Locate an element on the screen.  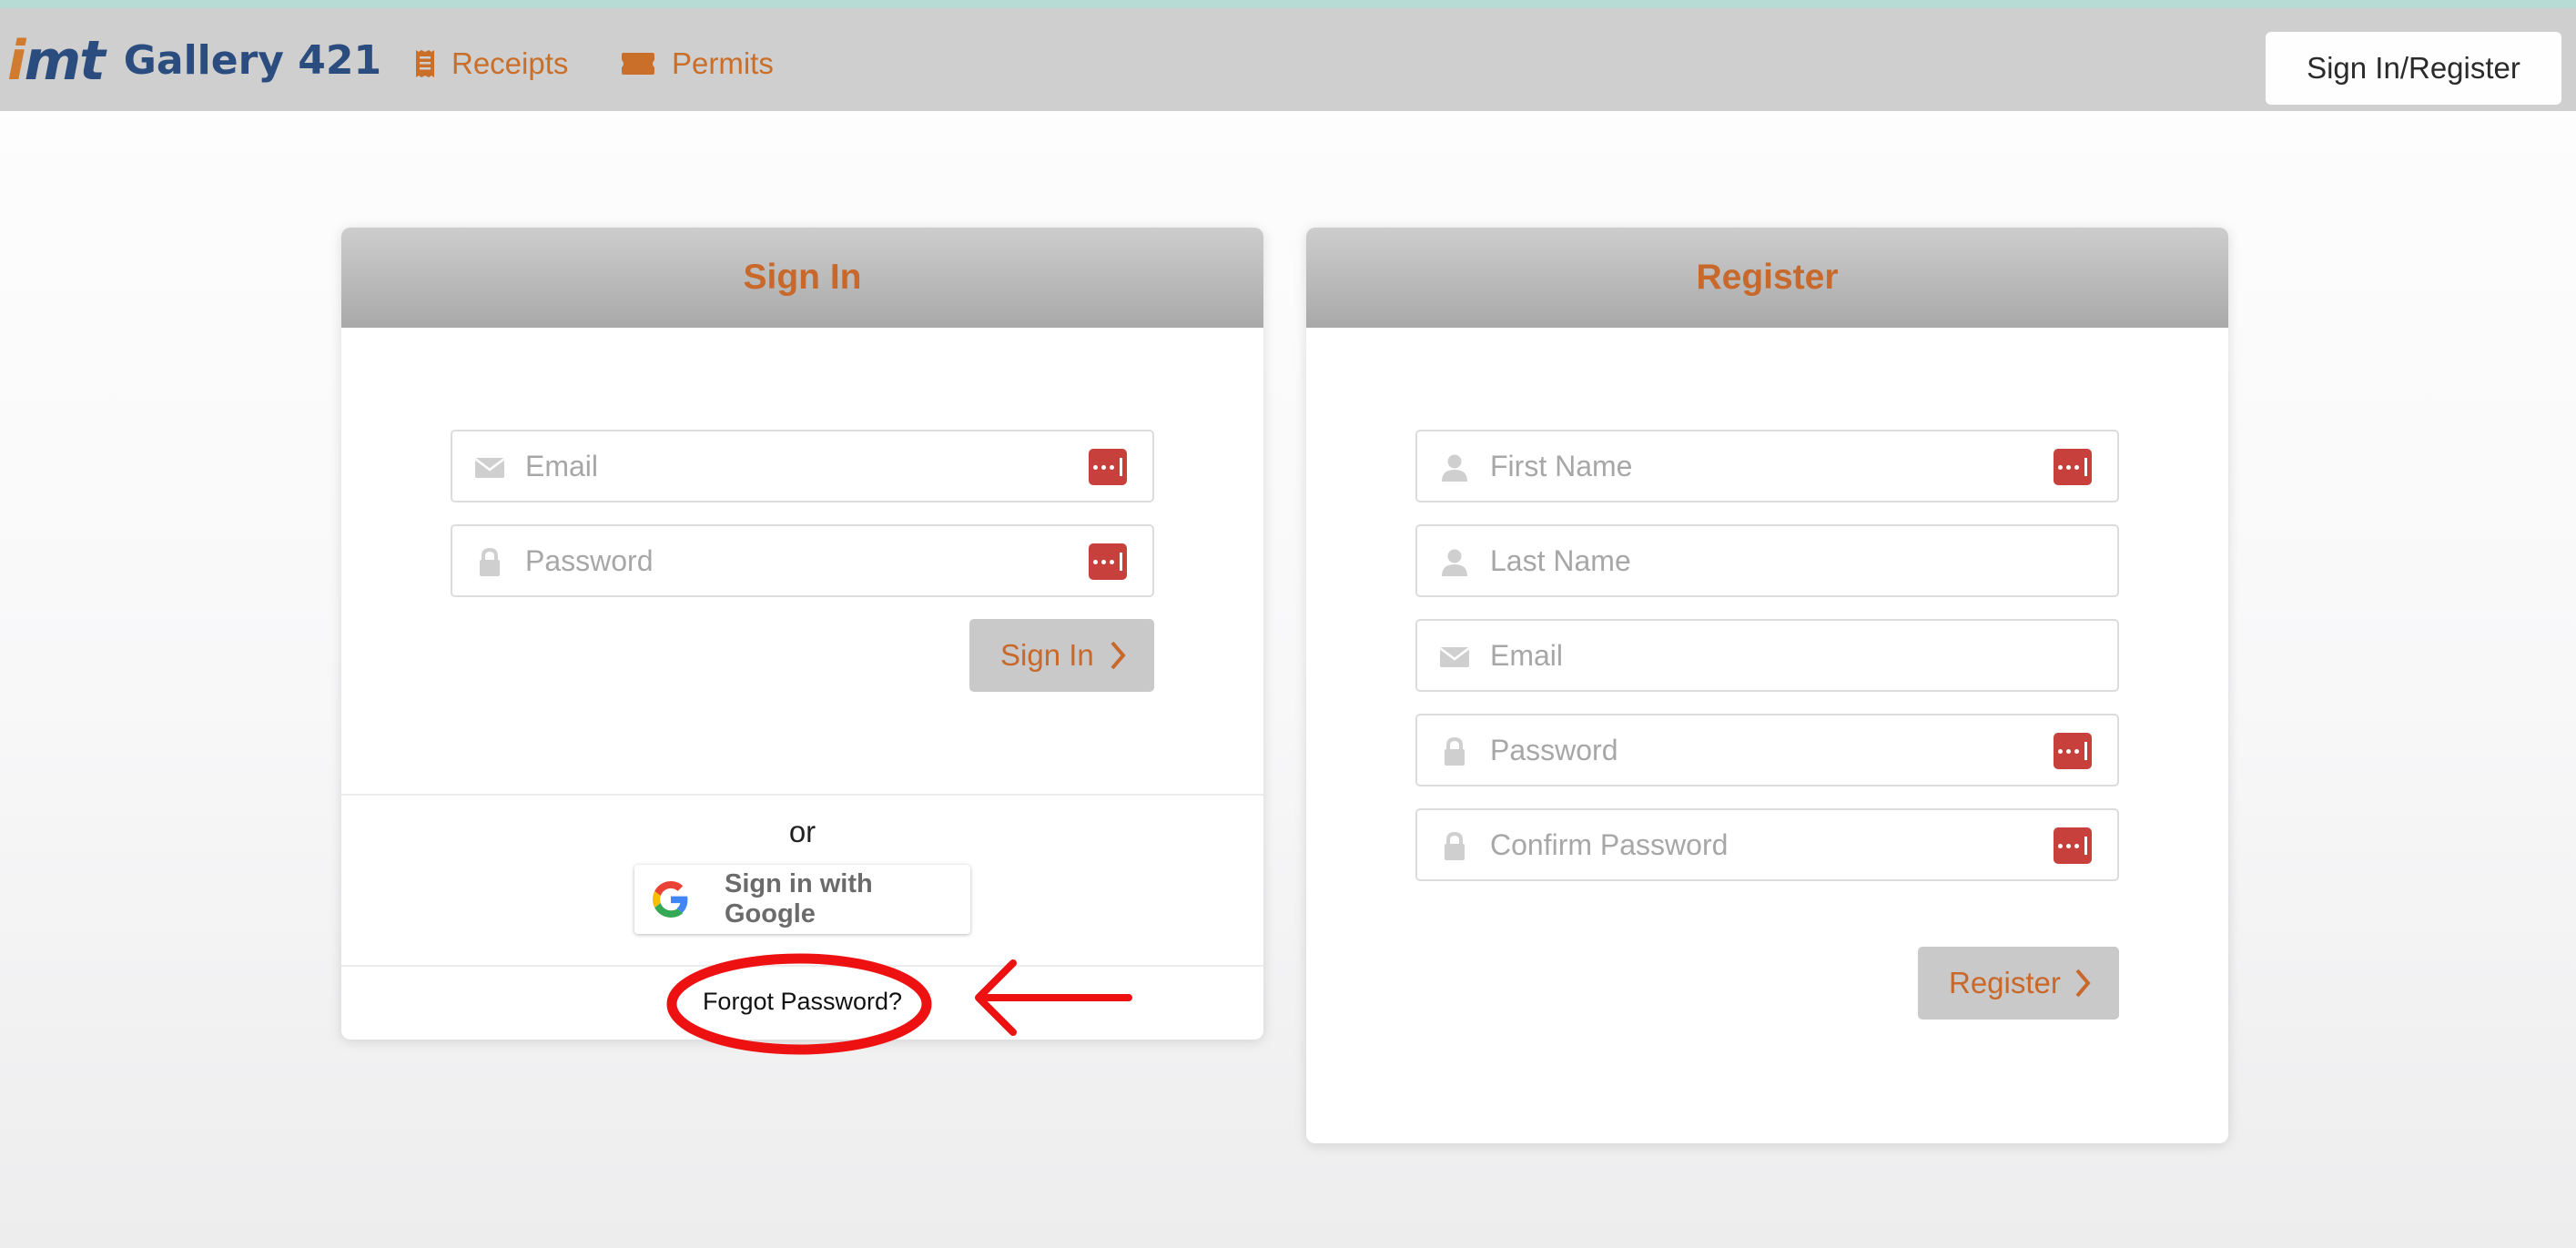
nav-link-permits-label: Permits is located at coordinates (723, 63).